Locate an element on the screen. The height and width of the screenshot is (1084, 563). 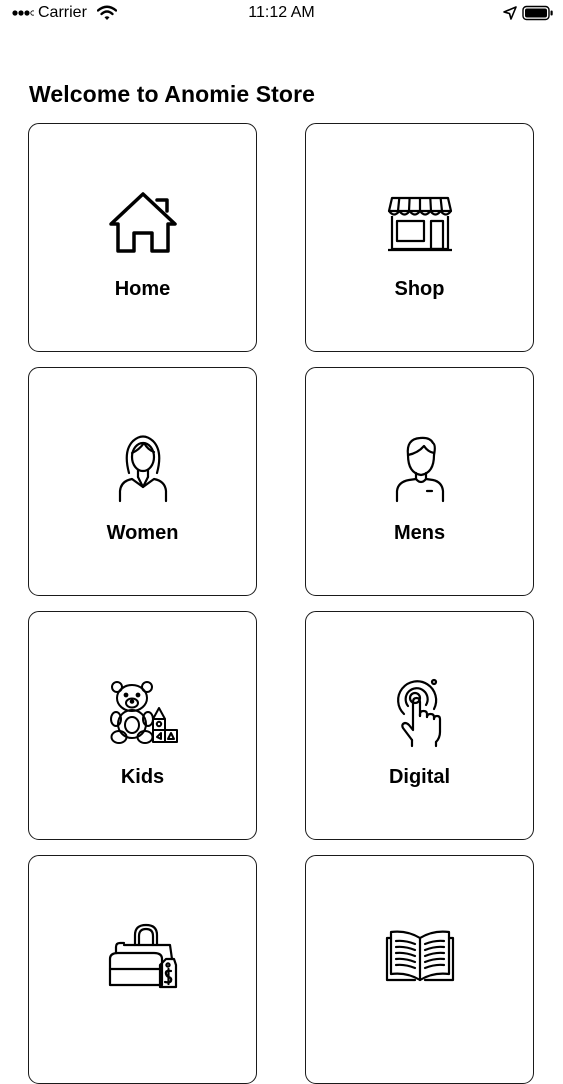
category-tile-kids: Kids is located at coordinates (142, 725).